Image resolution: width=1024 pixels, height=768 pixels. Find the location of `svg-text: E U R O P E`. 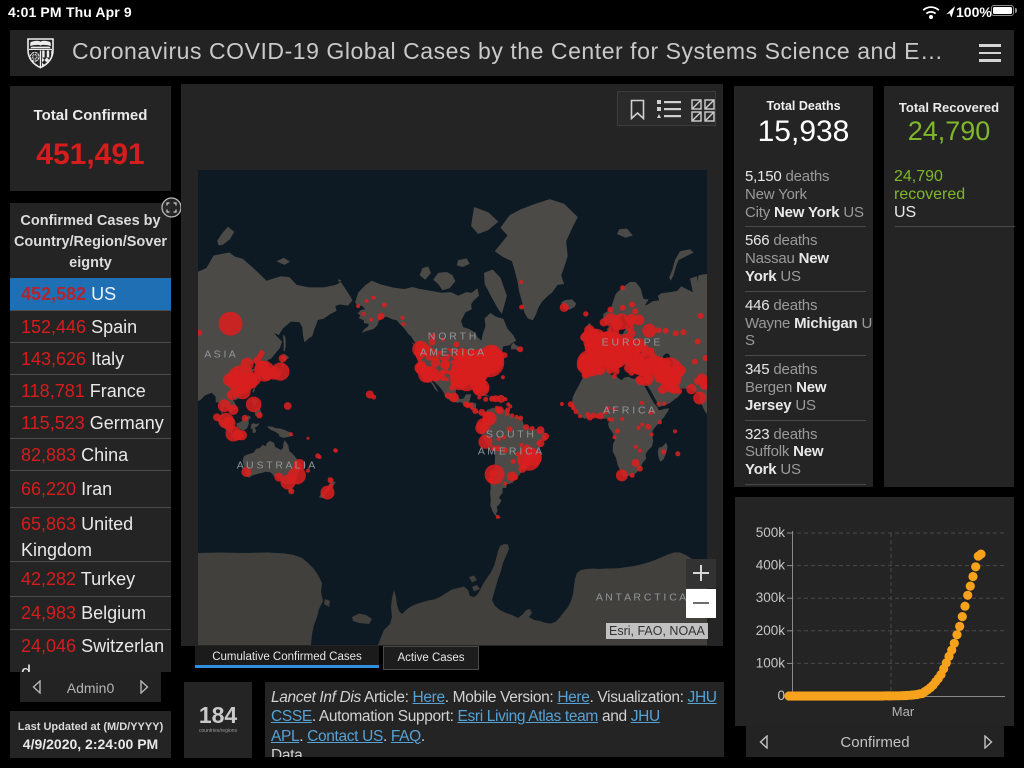

svg-text: E U R O P E is located at coordinates (631, 343).